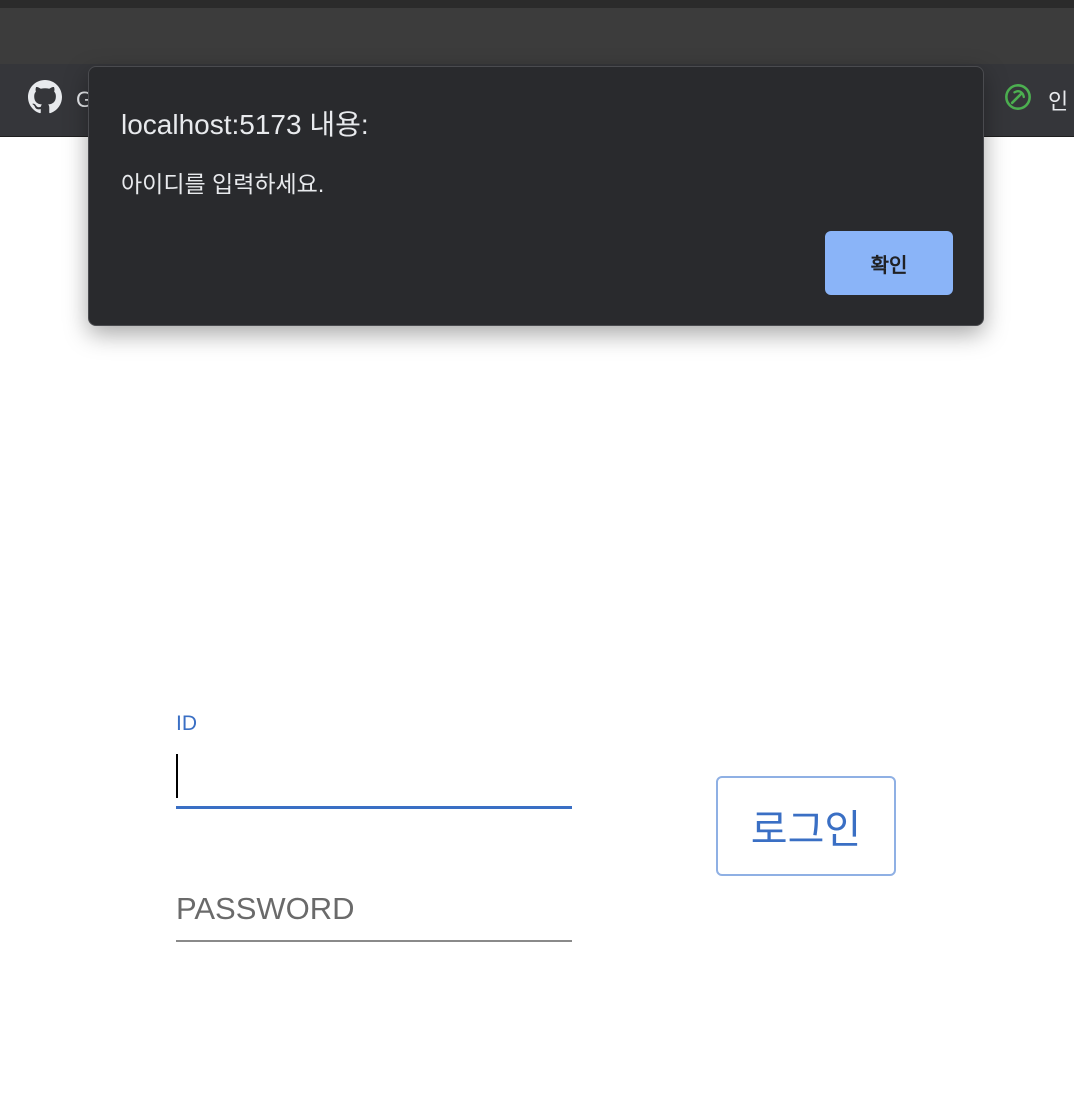  What do you see at coordinates (889, 263) in the screenshot?
I see `alert-ok-button: 확인` at bounding box center [889, 263].